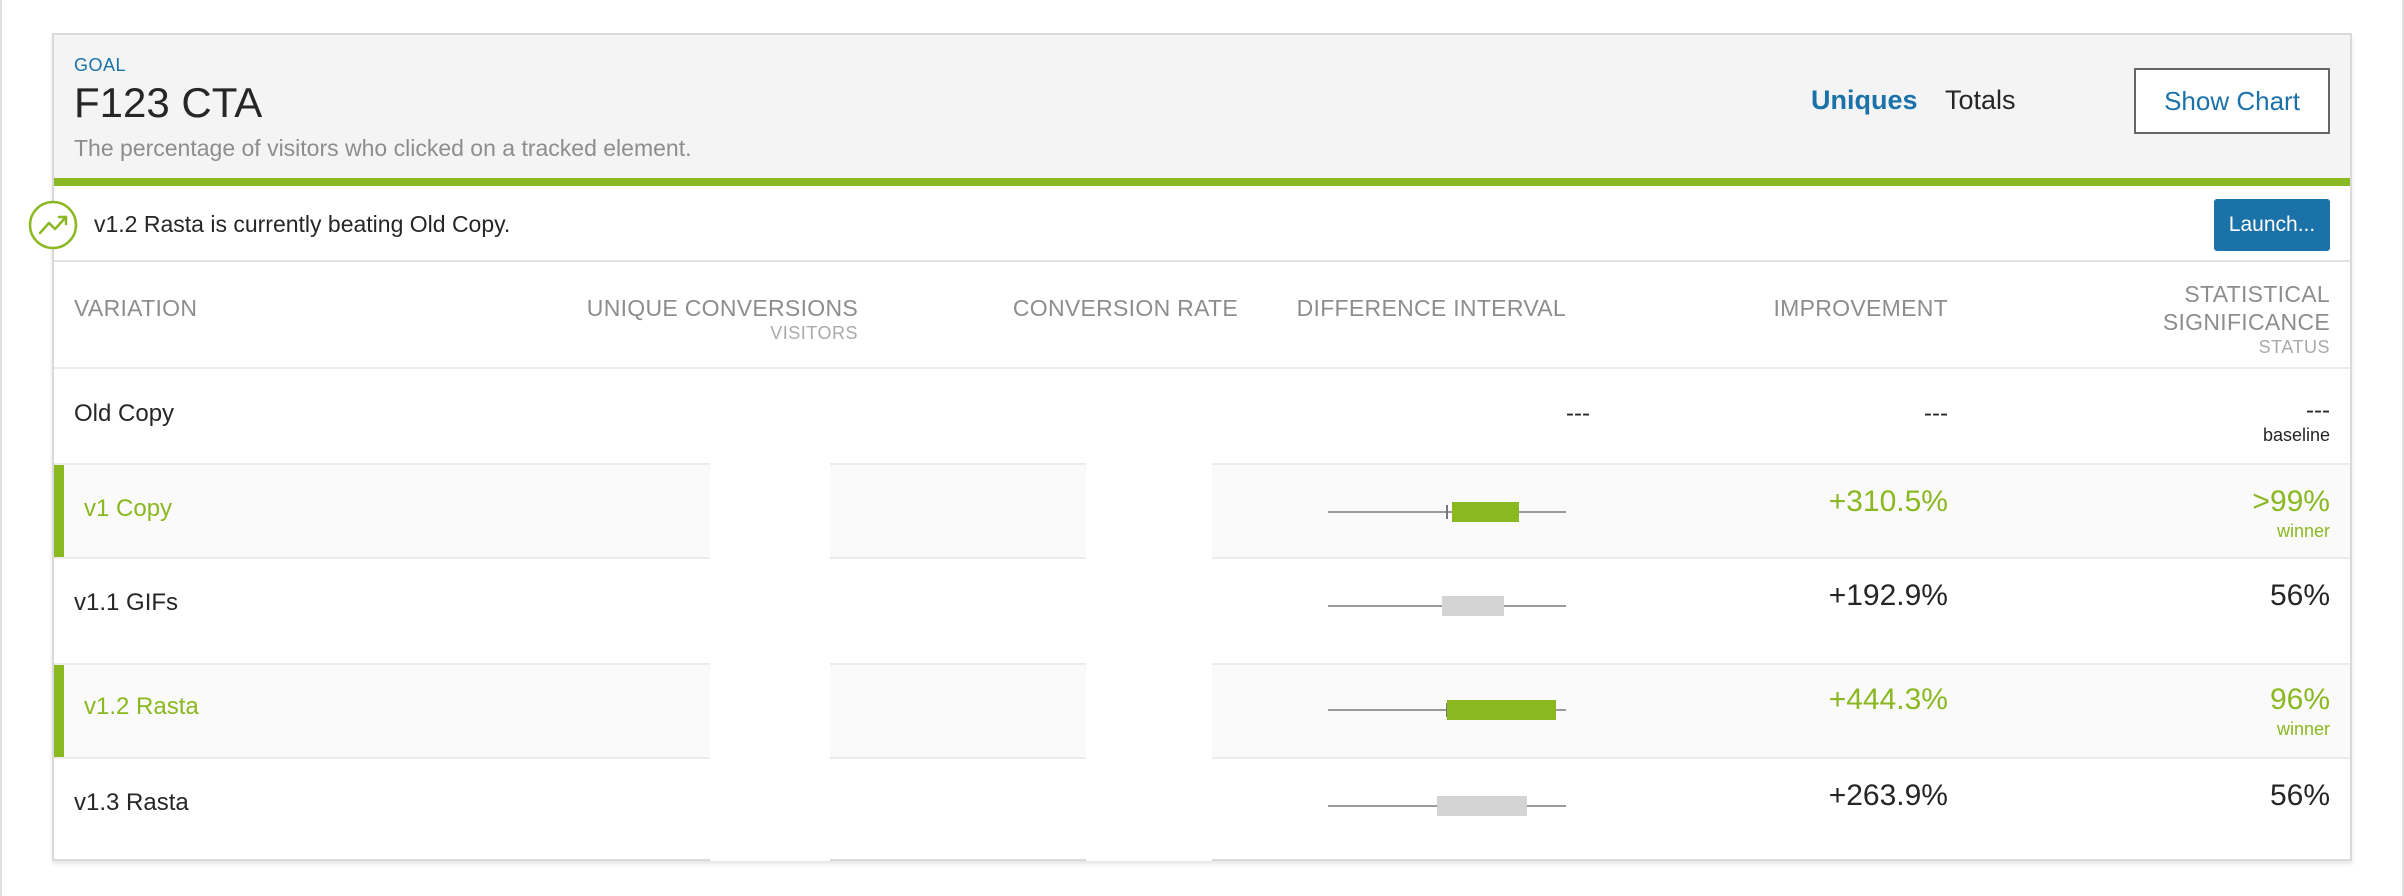 This screenshot has width=2404, height=896. What do you see at coordinates (141, 706) in the screenshot?
I see `variation-name: v1.2 Rasta` at bounding box center [141, 706].